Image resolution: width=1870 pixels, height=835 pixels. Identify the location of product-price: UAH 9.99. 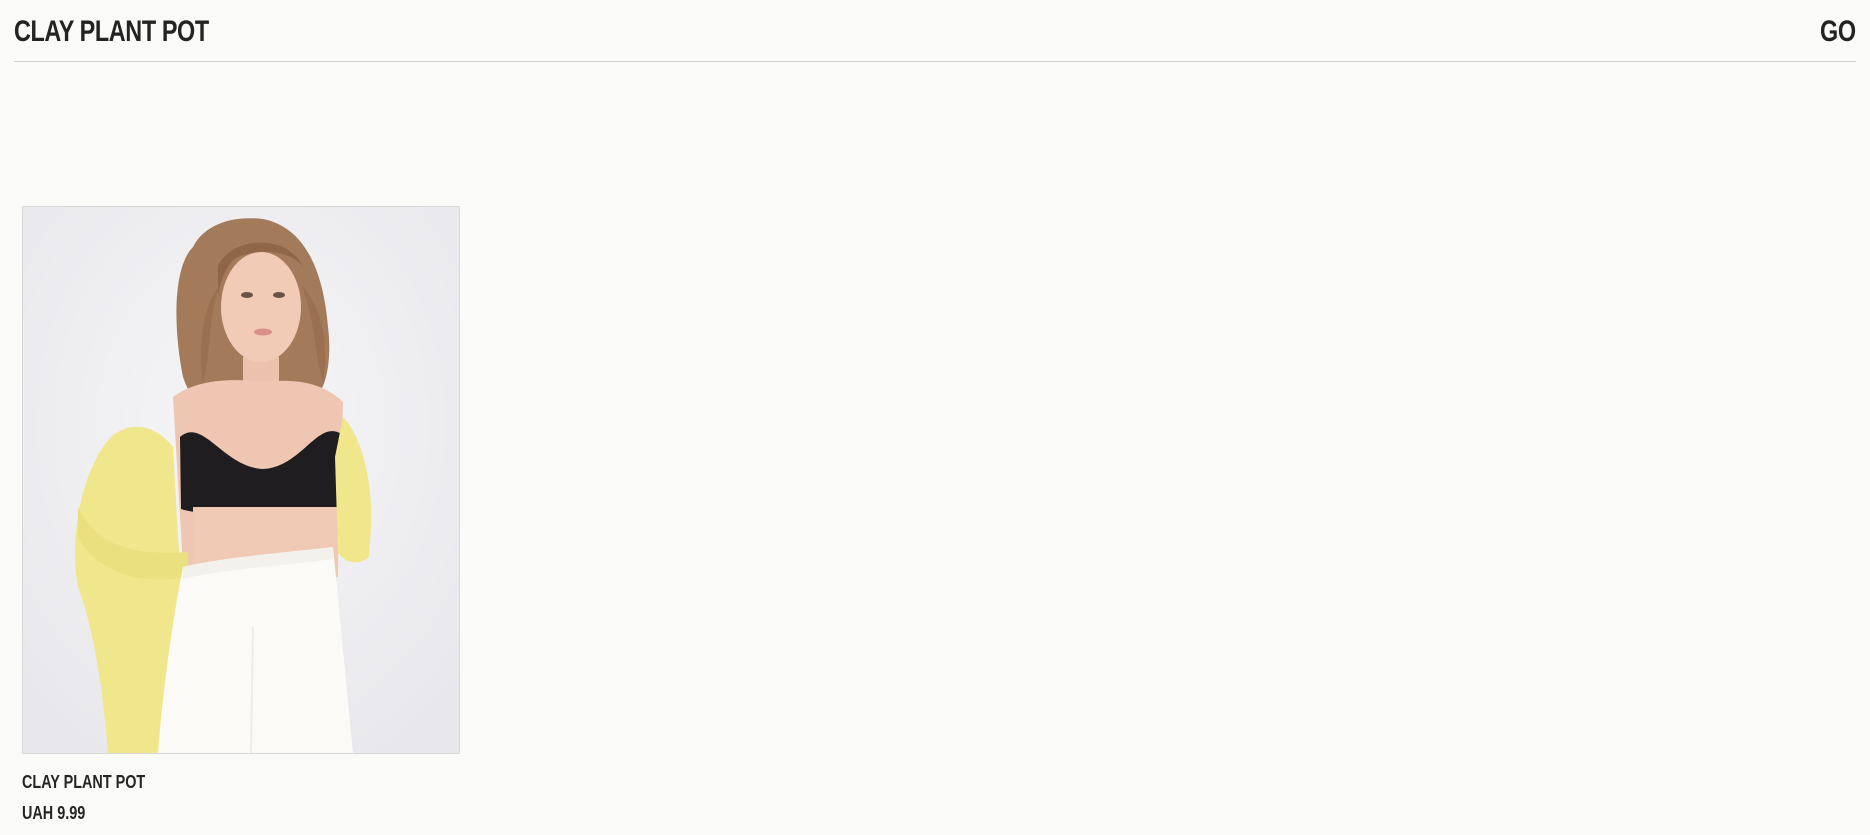
(54, 813).